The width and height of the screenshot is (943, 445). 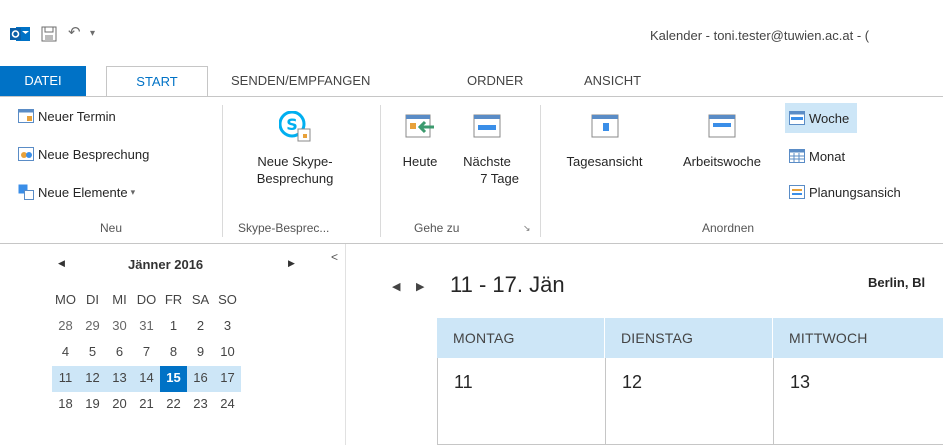 I want to click on customize-quick-access-icon: ▾, so click(x=92, y=33).